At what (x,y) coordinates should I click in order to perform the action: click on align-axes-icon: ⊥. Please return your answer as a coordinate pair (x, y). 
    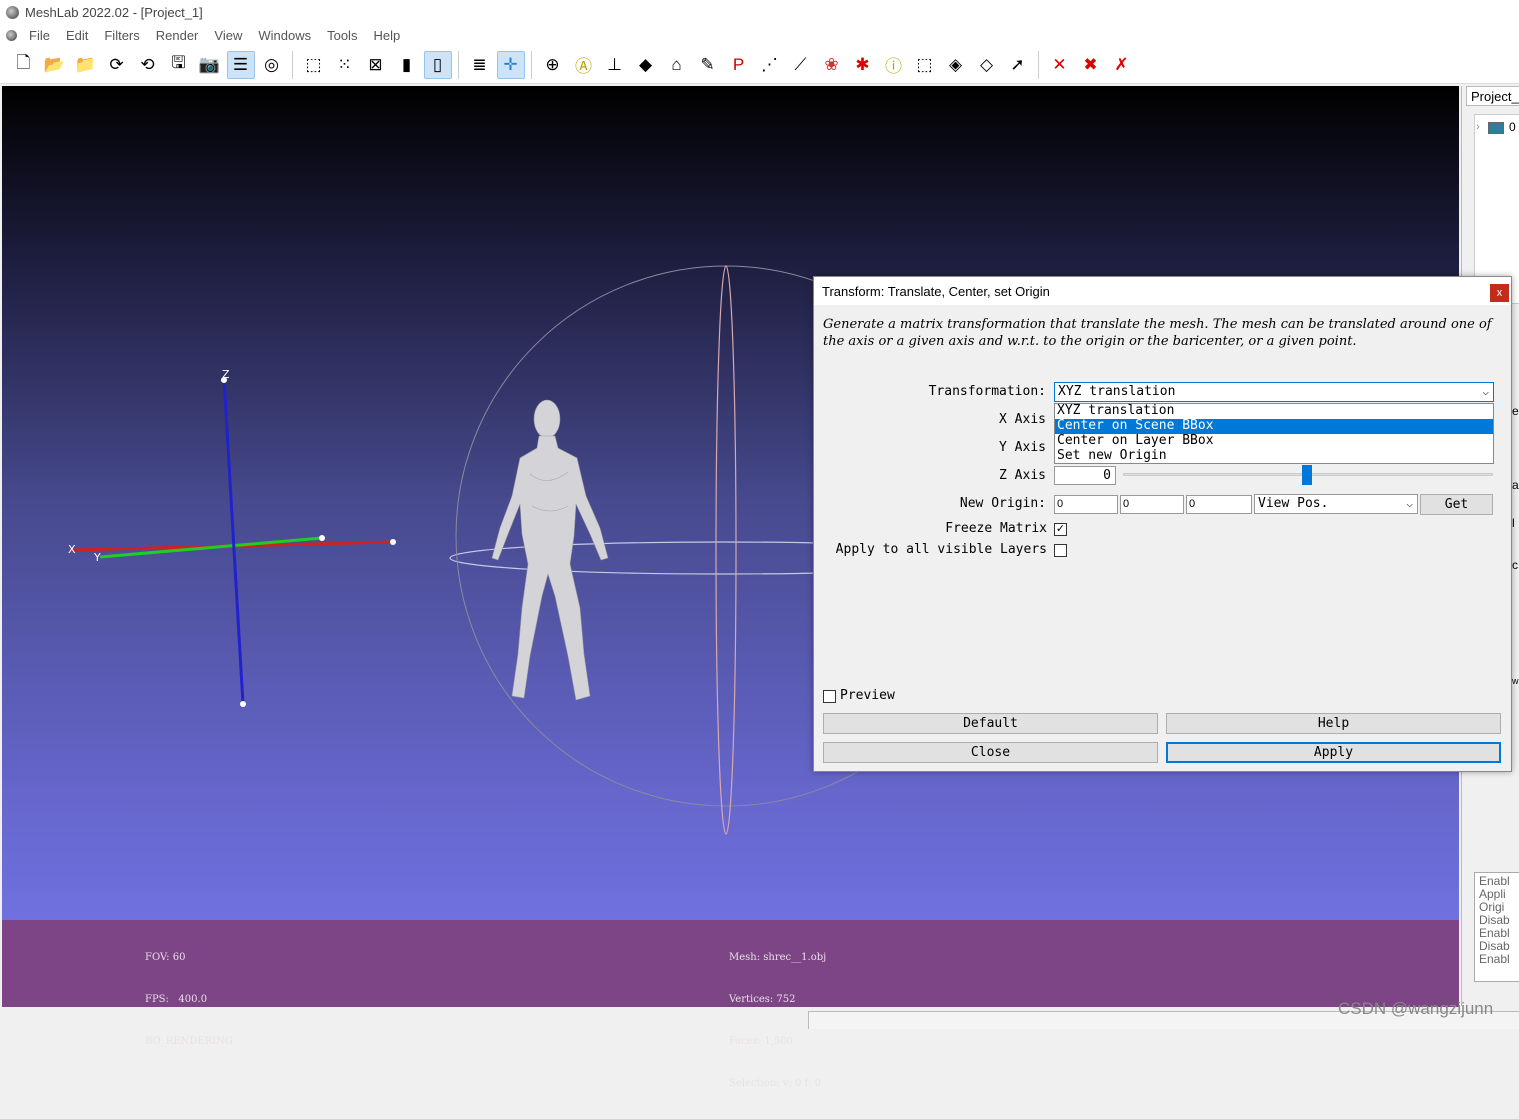
    Looking at the image, I should click on (615, 65).